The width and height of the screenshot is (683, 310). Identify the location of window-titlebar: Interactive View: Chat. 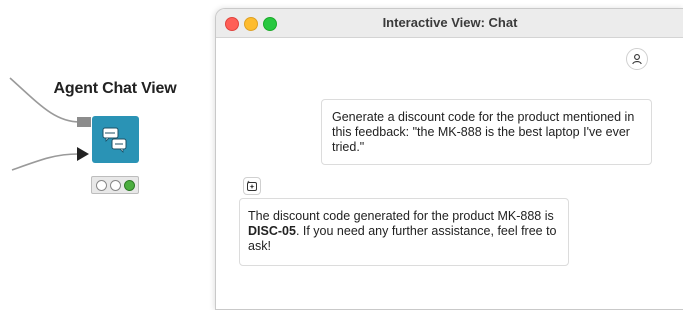
(449, 23).